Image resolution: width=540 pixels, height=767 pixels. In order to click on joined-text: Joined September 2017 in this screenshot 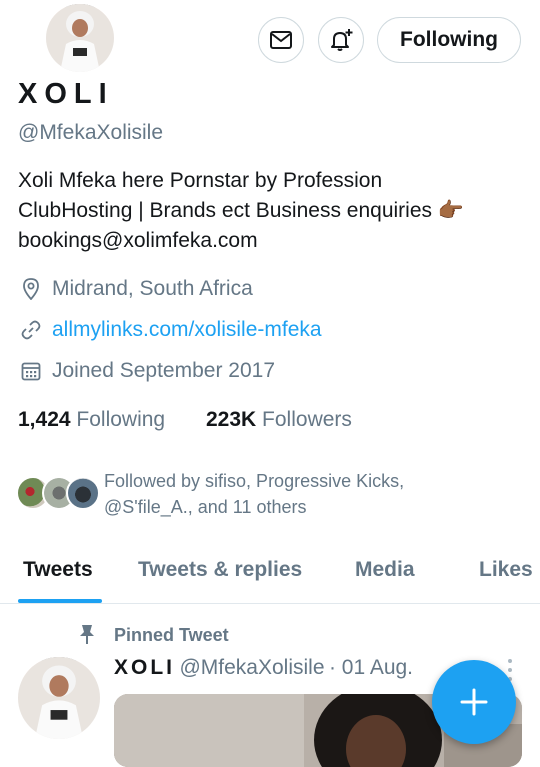, I will do `click(163, 370)`.